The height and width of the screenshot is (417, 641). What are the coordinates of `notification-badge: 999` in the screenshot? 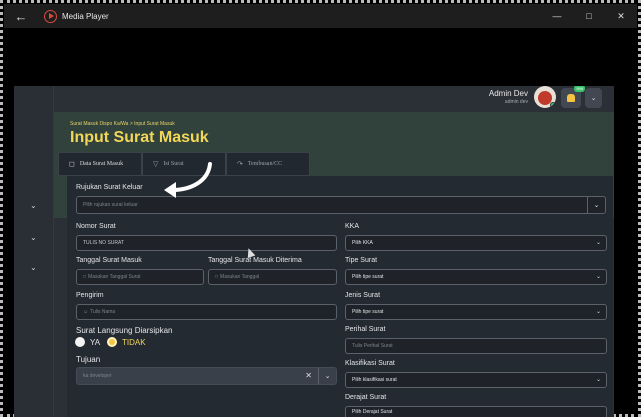 It's located at (579, 89).